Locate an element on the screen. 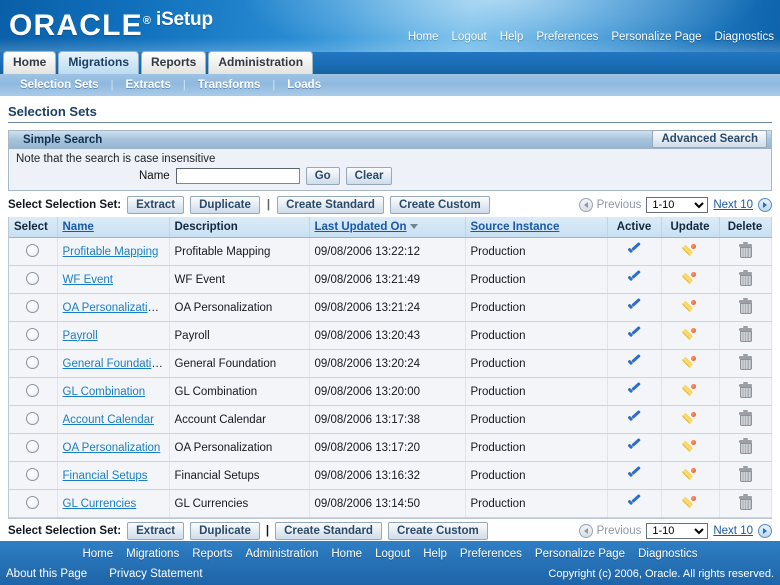 This screenshot has width=780, height=585. global-nav-preferences: Preferences is located at coordinates (567, 37).